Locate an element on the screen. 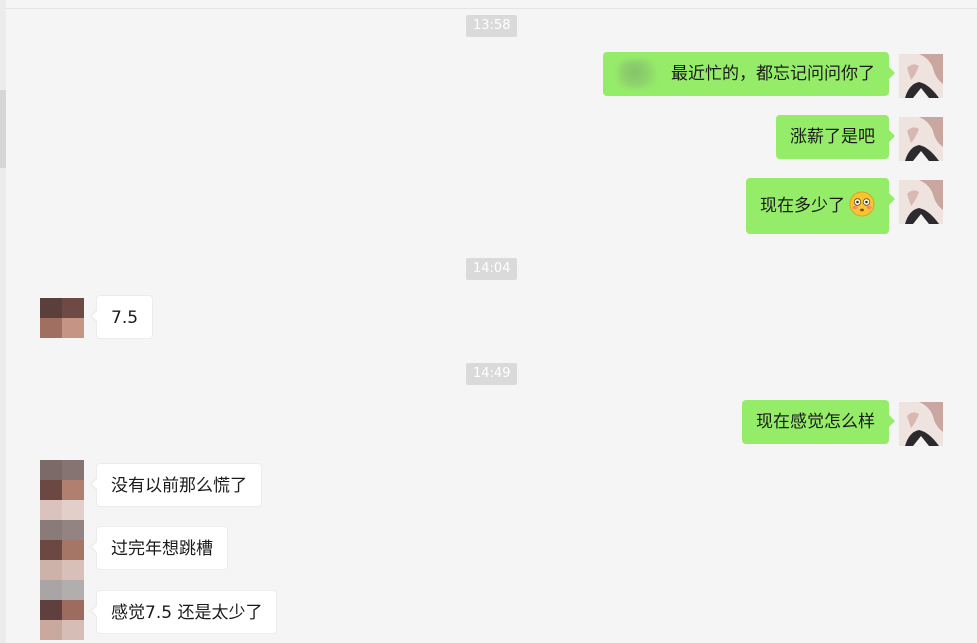 This screenshot has width=977, height=643. timestamp: 14:49 is located at coordinates (492, 374).